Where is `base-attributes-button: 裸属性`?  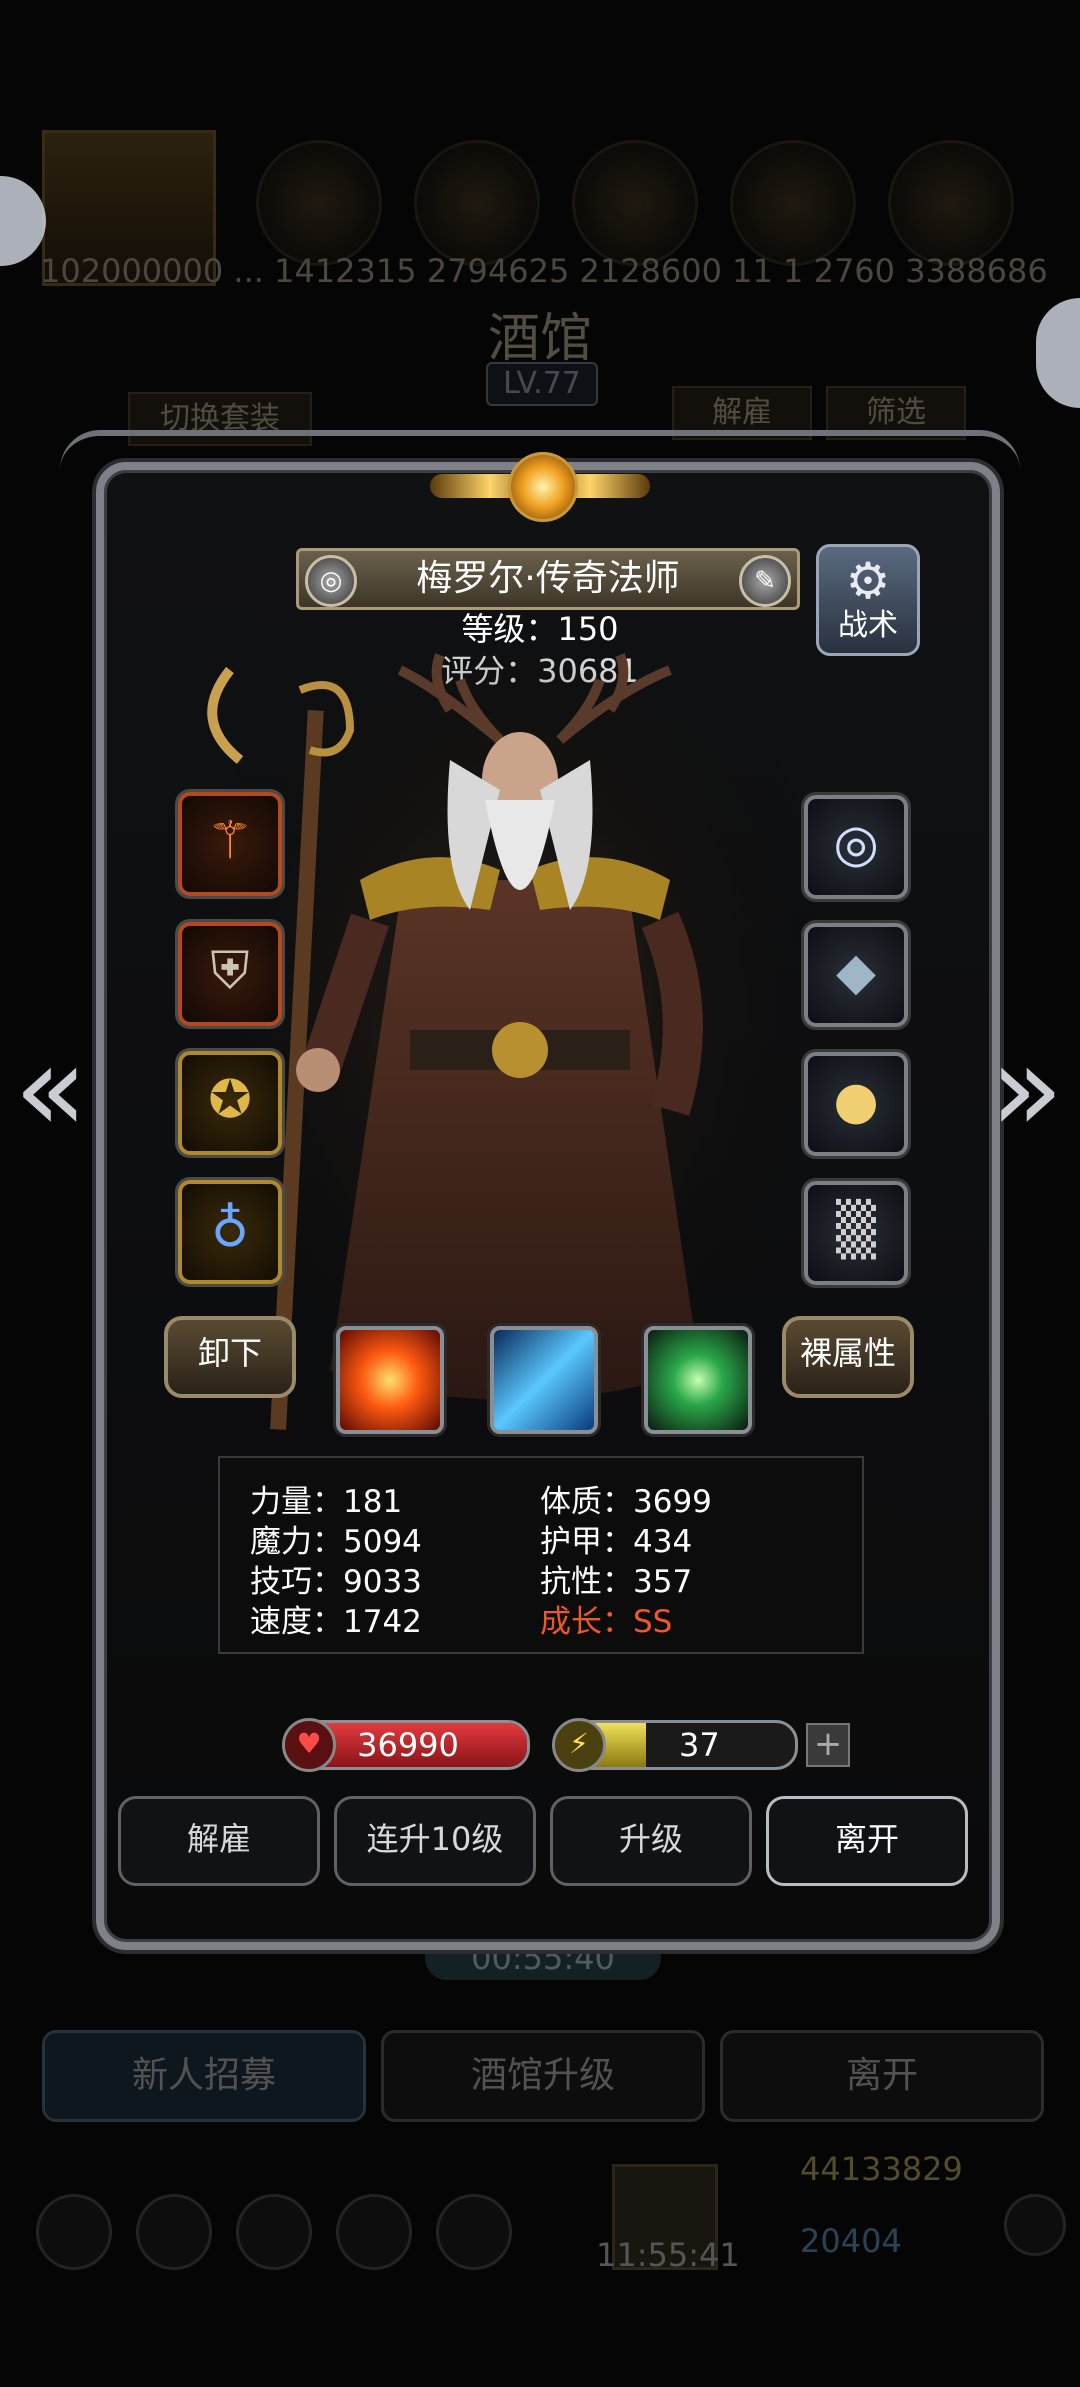 base-attributes-button: 裸属性 is located at coordinates (848, 1357).